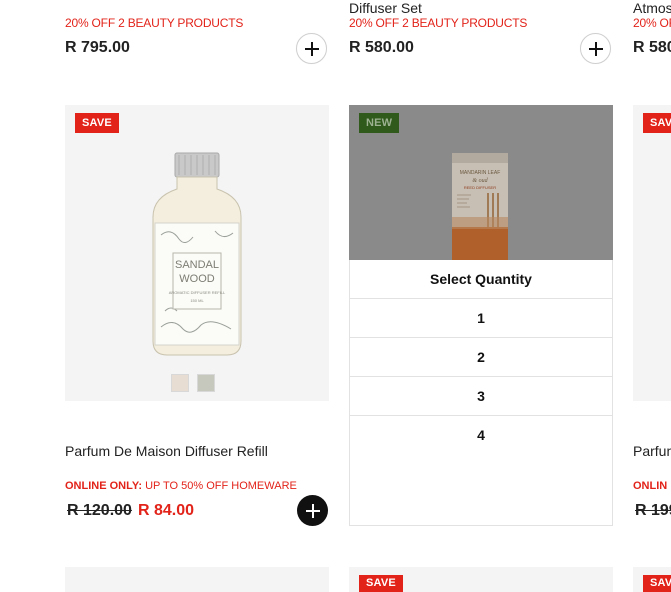  What do you see at coordinates (481, 279) in the screenshot?
I see `quantity-selector-heading: Select Quantity` at bounding box center [481, 279].